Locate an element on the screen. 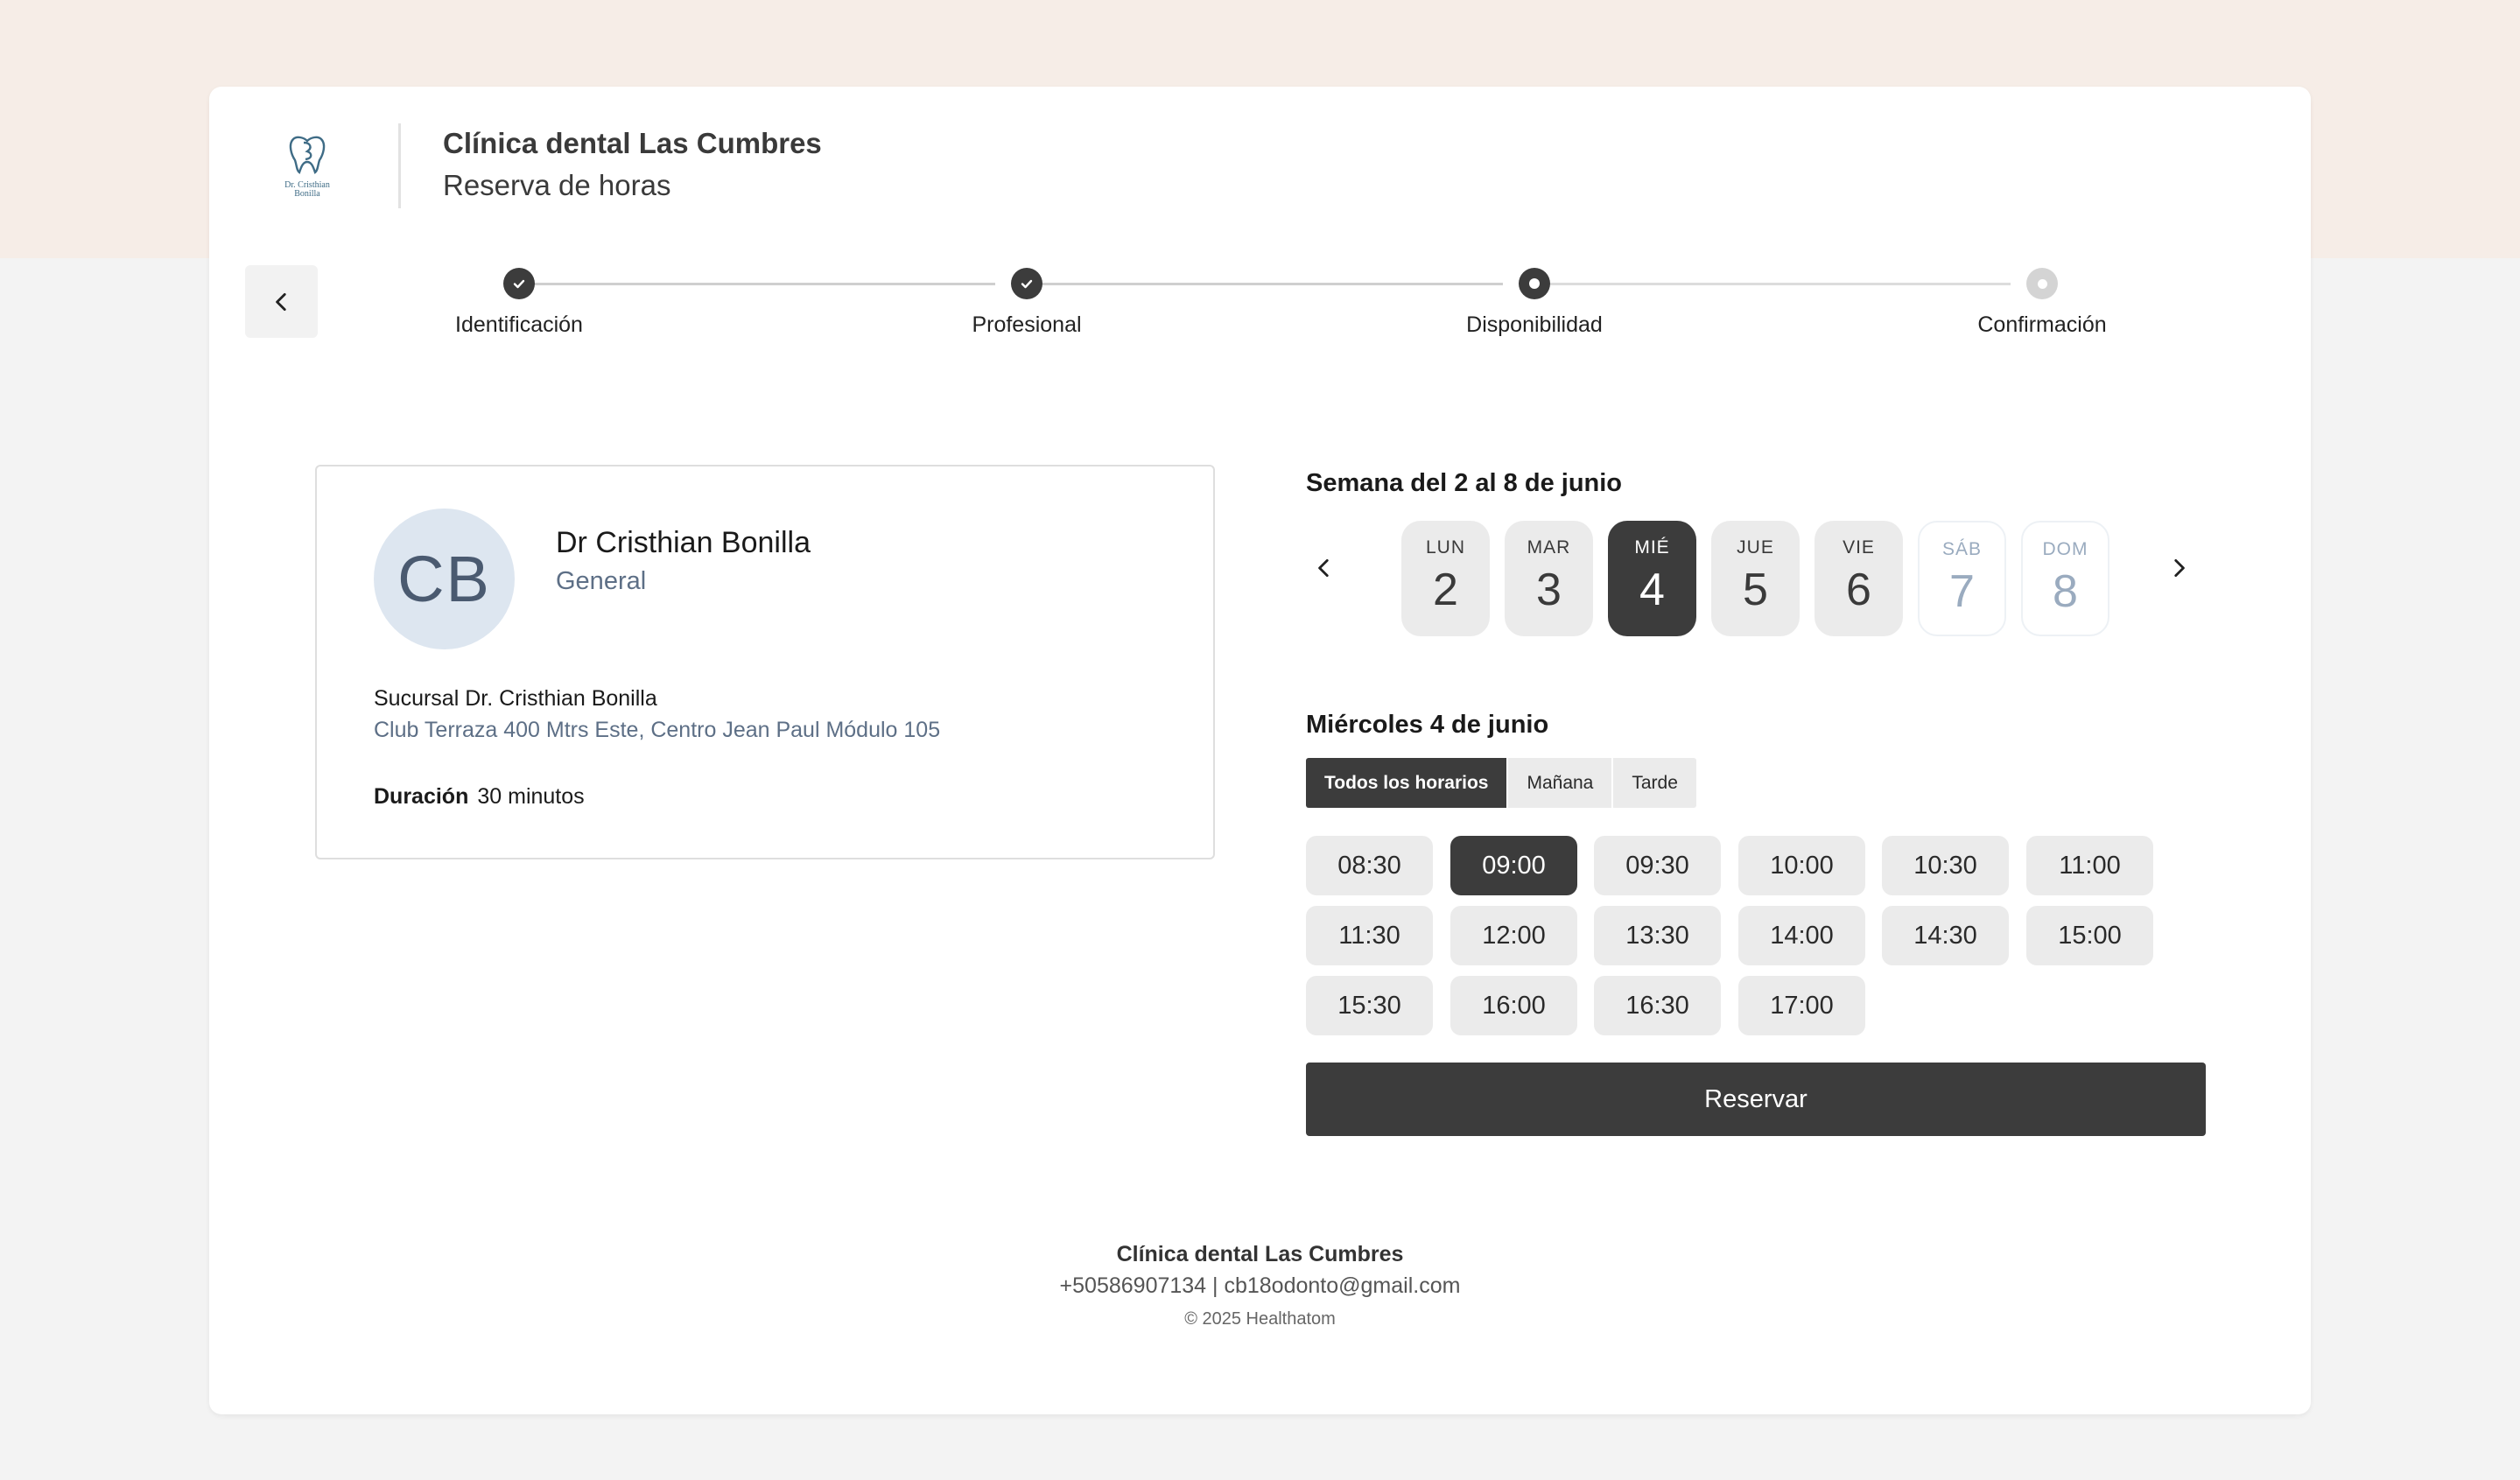  professional-specialty: General is located at coordinates (601, 581).